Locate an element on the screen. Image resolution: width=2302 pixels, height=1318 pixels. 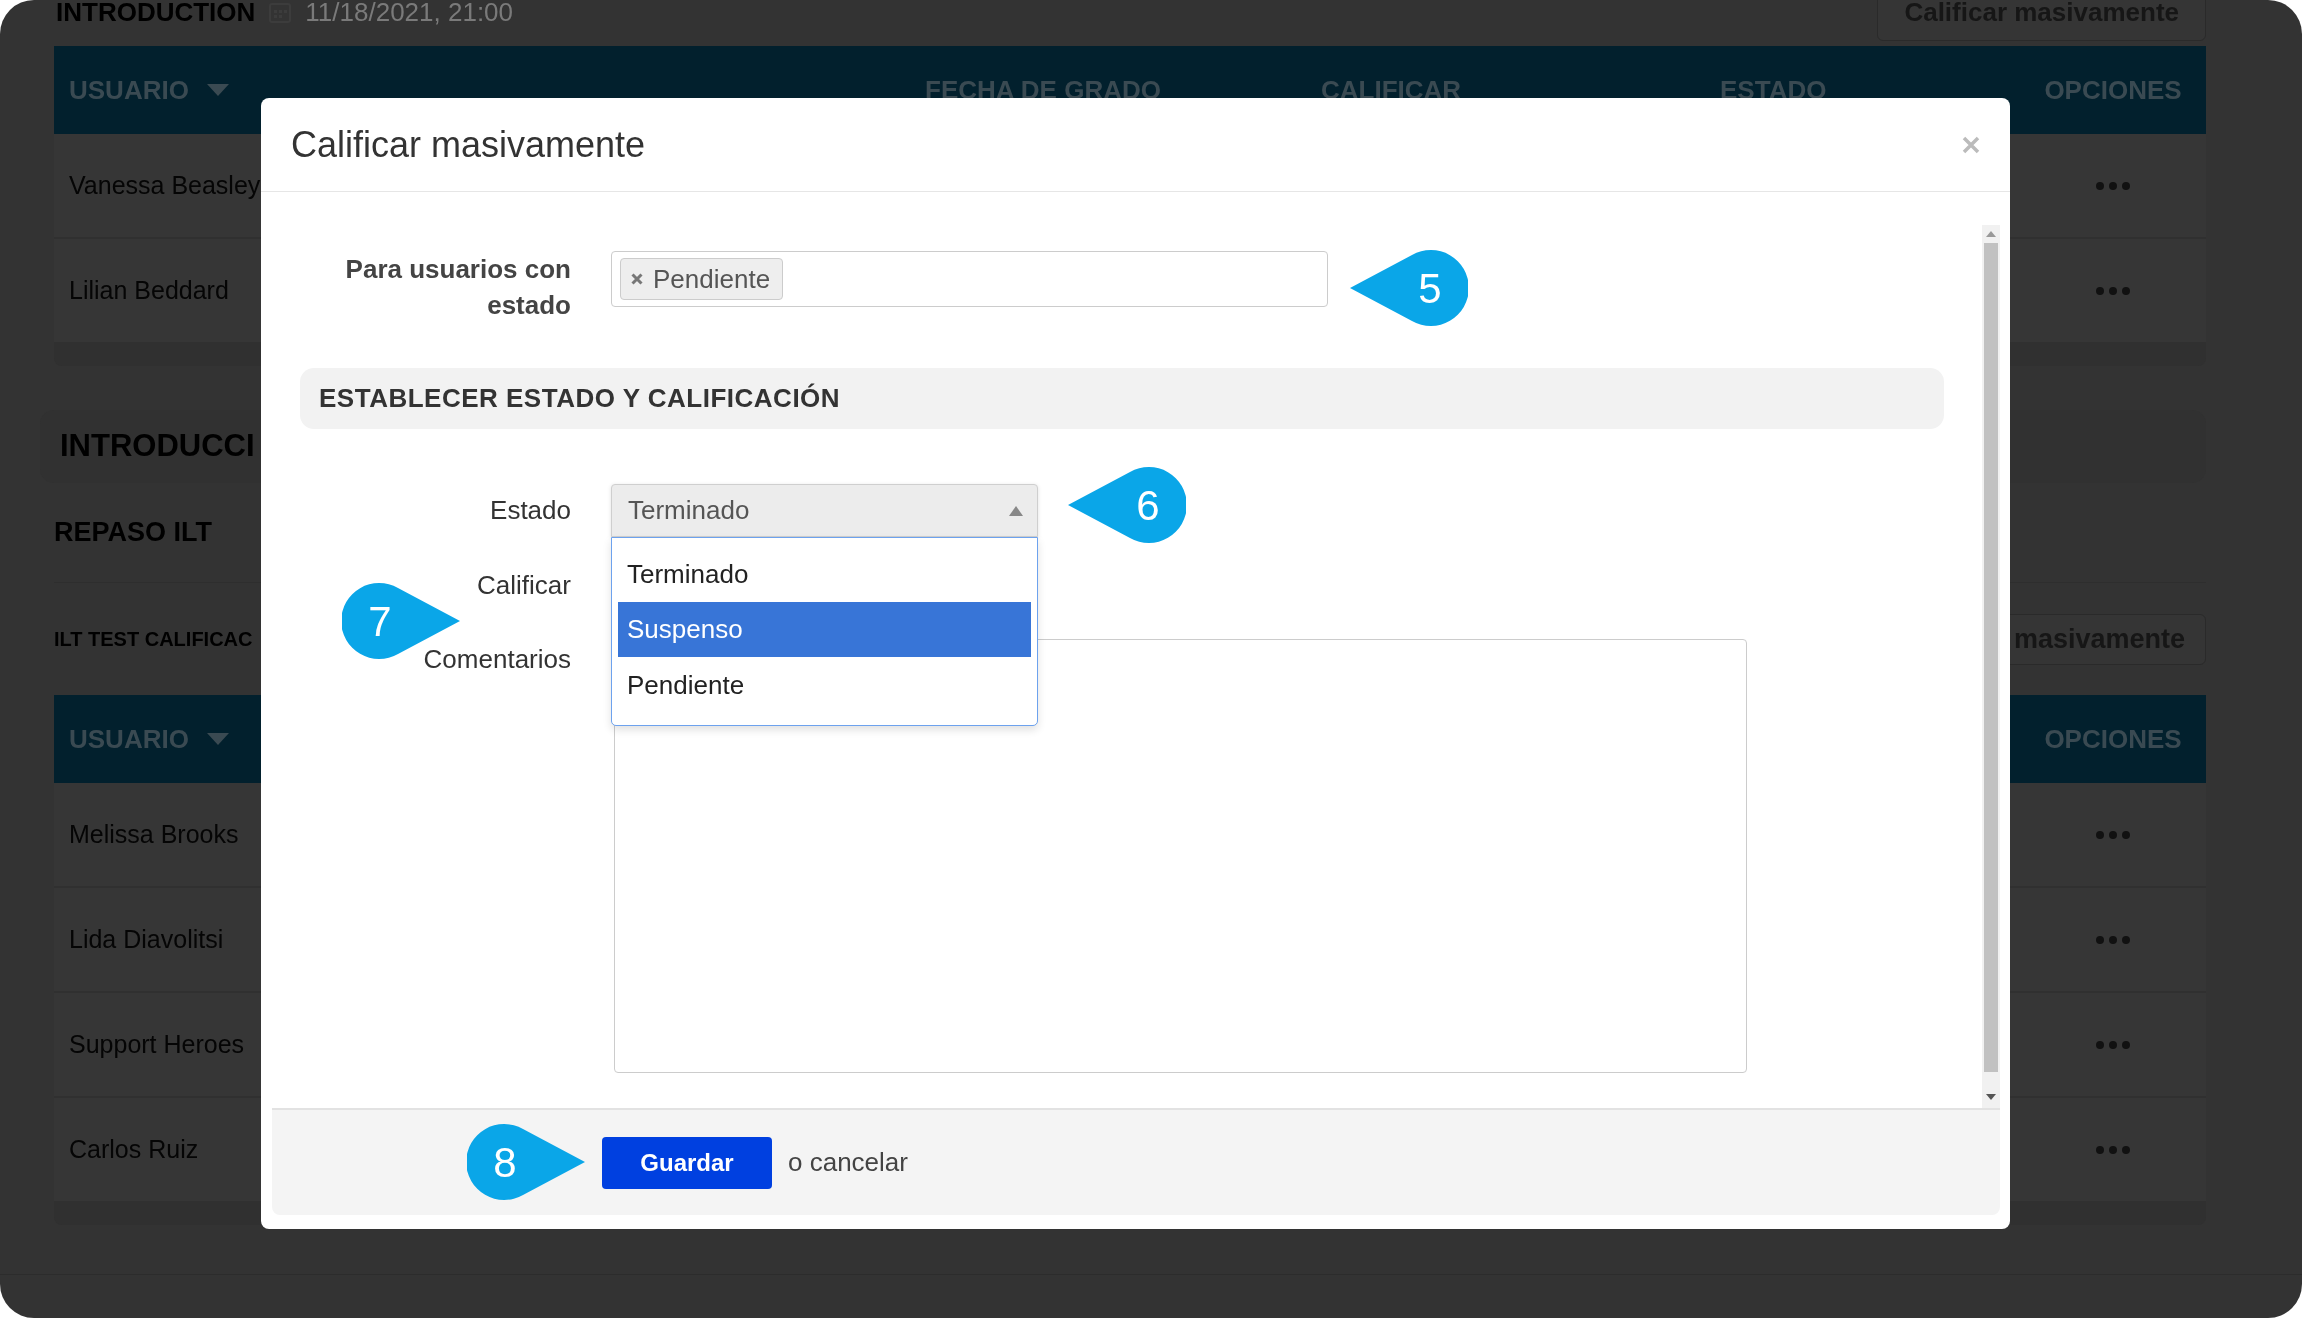
step-callout: 5 is located at coordinates (1409, 288).